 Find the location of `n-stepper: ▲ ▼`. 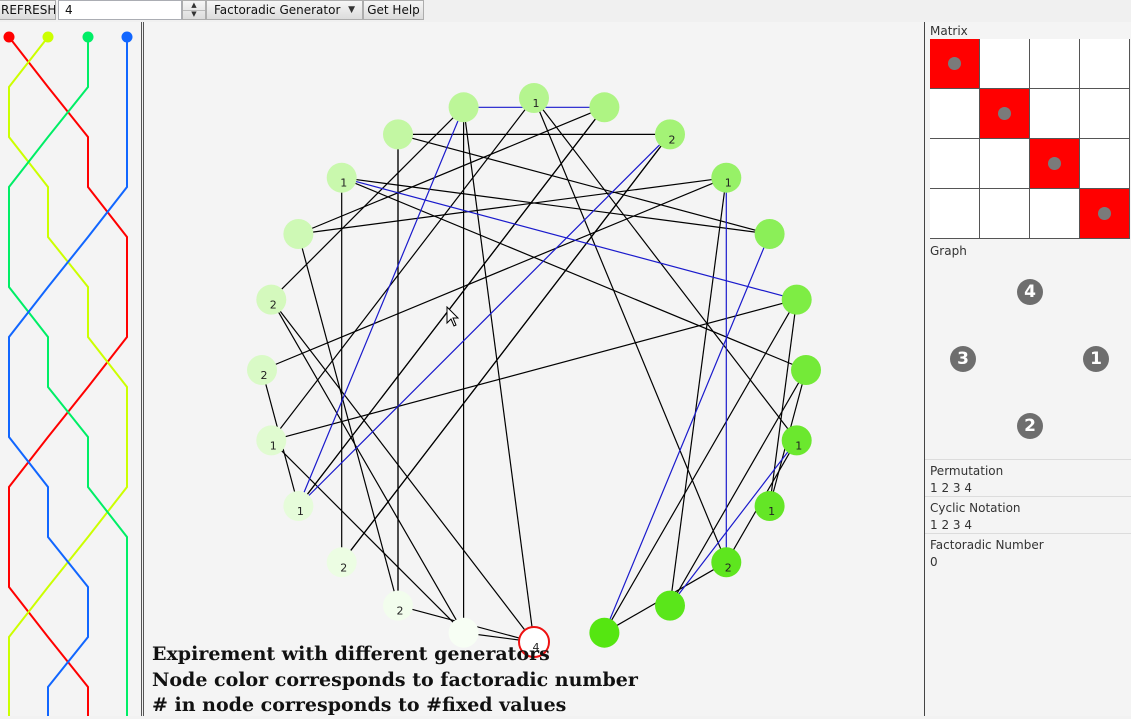

n-stepper: ▲ ▼ is located at coordinates (194, 10).